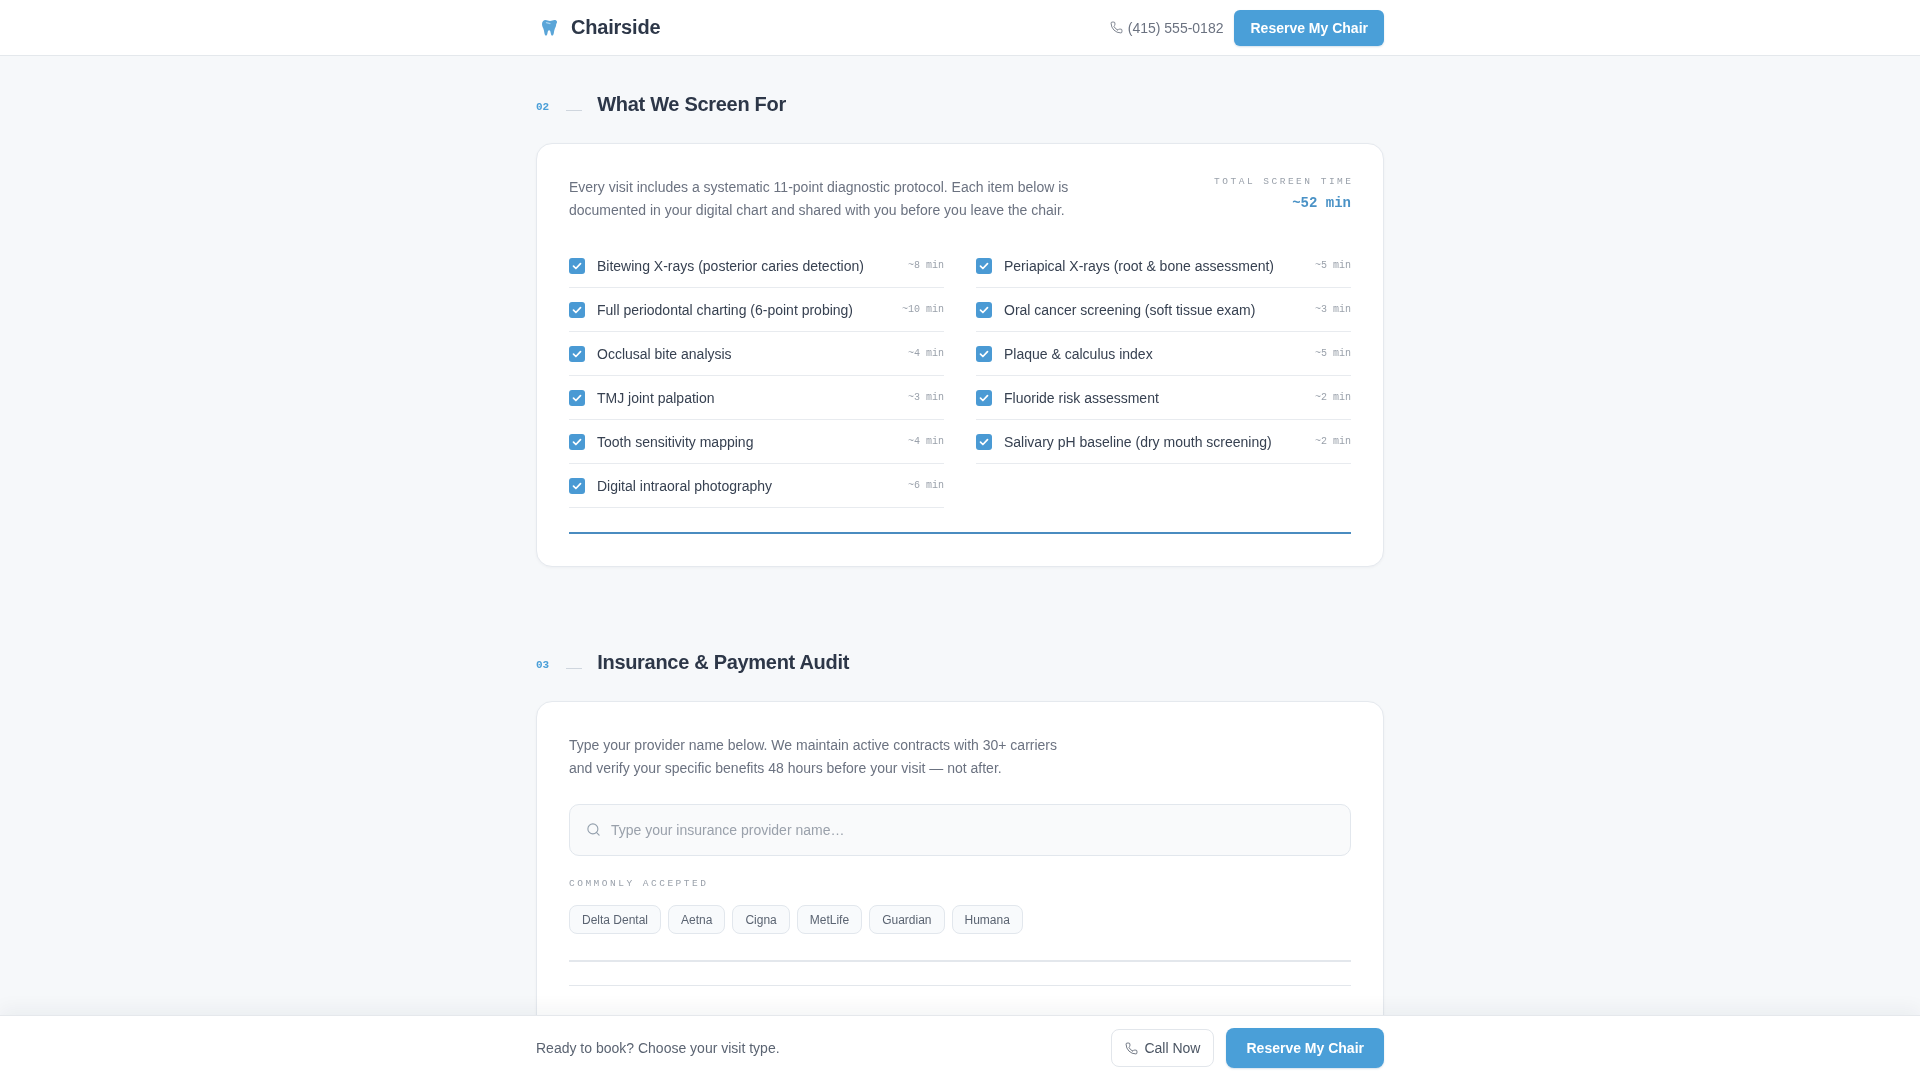 This screenshot has height=1080, width=1920. I want to click on insurer-chip: Guardian, so click(907, 919).